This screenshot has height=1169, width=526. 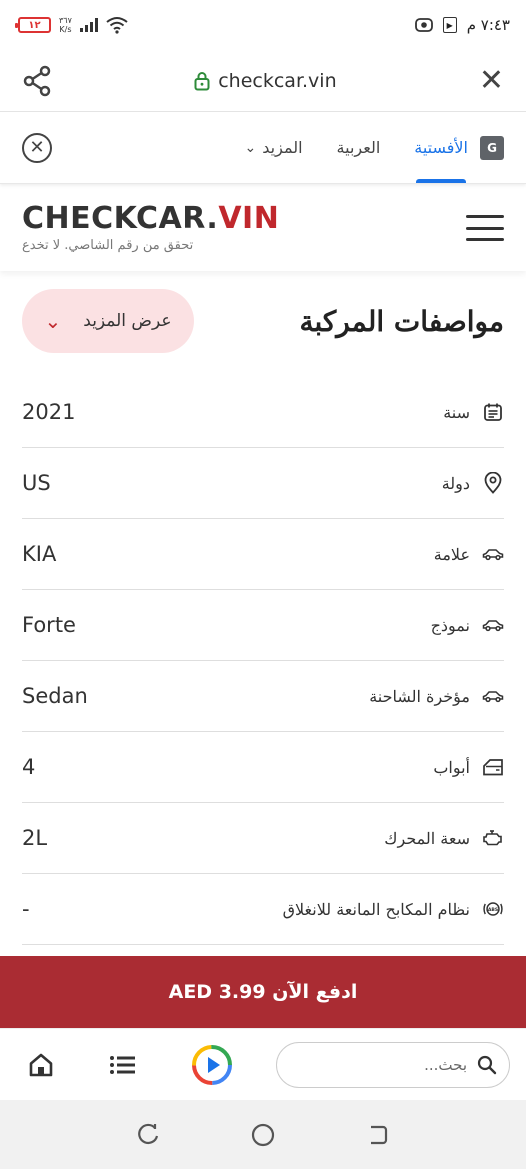 What do you see at coordinates (263, 25) in the screenshot?
I see `status-bar: ١٢ ٣٦٧ K/s ▶ ٧:٤٣ م` at bounding box center [263, 25].